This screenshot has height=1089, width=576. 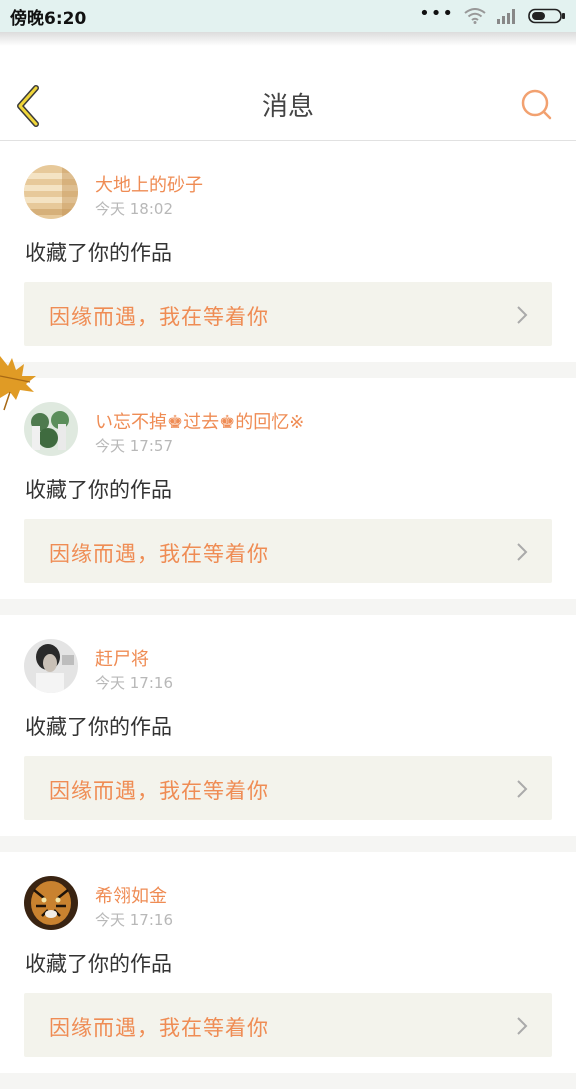 What do you see at coordinates (492, 13) in the screenshot?
I see `status-icons: •••` at bounding box center [492, 13].